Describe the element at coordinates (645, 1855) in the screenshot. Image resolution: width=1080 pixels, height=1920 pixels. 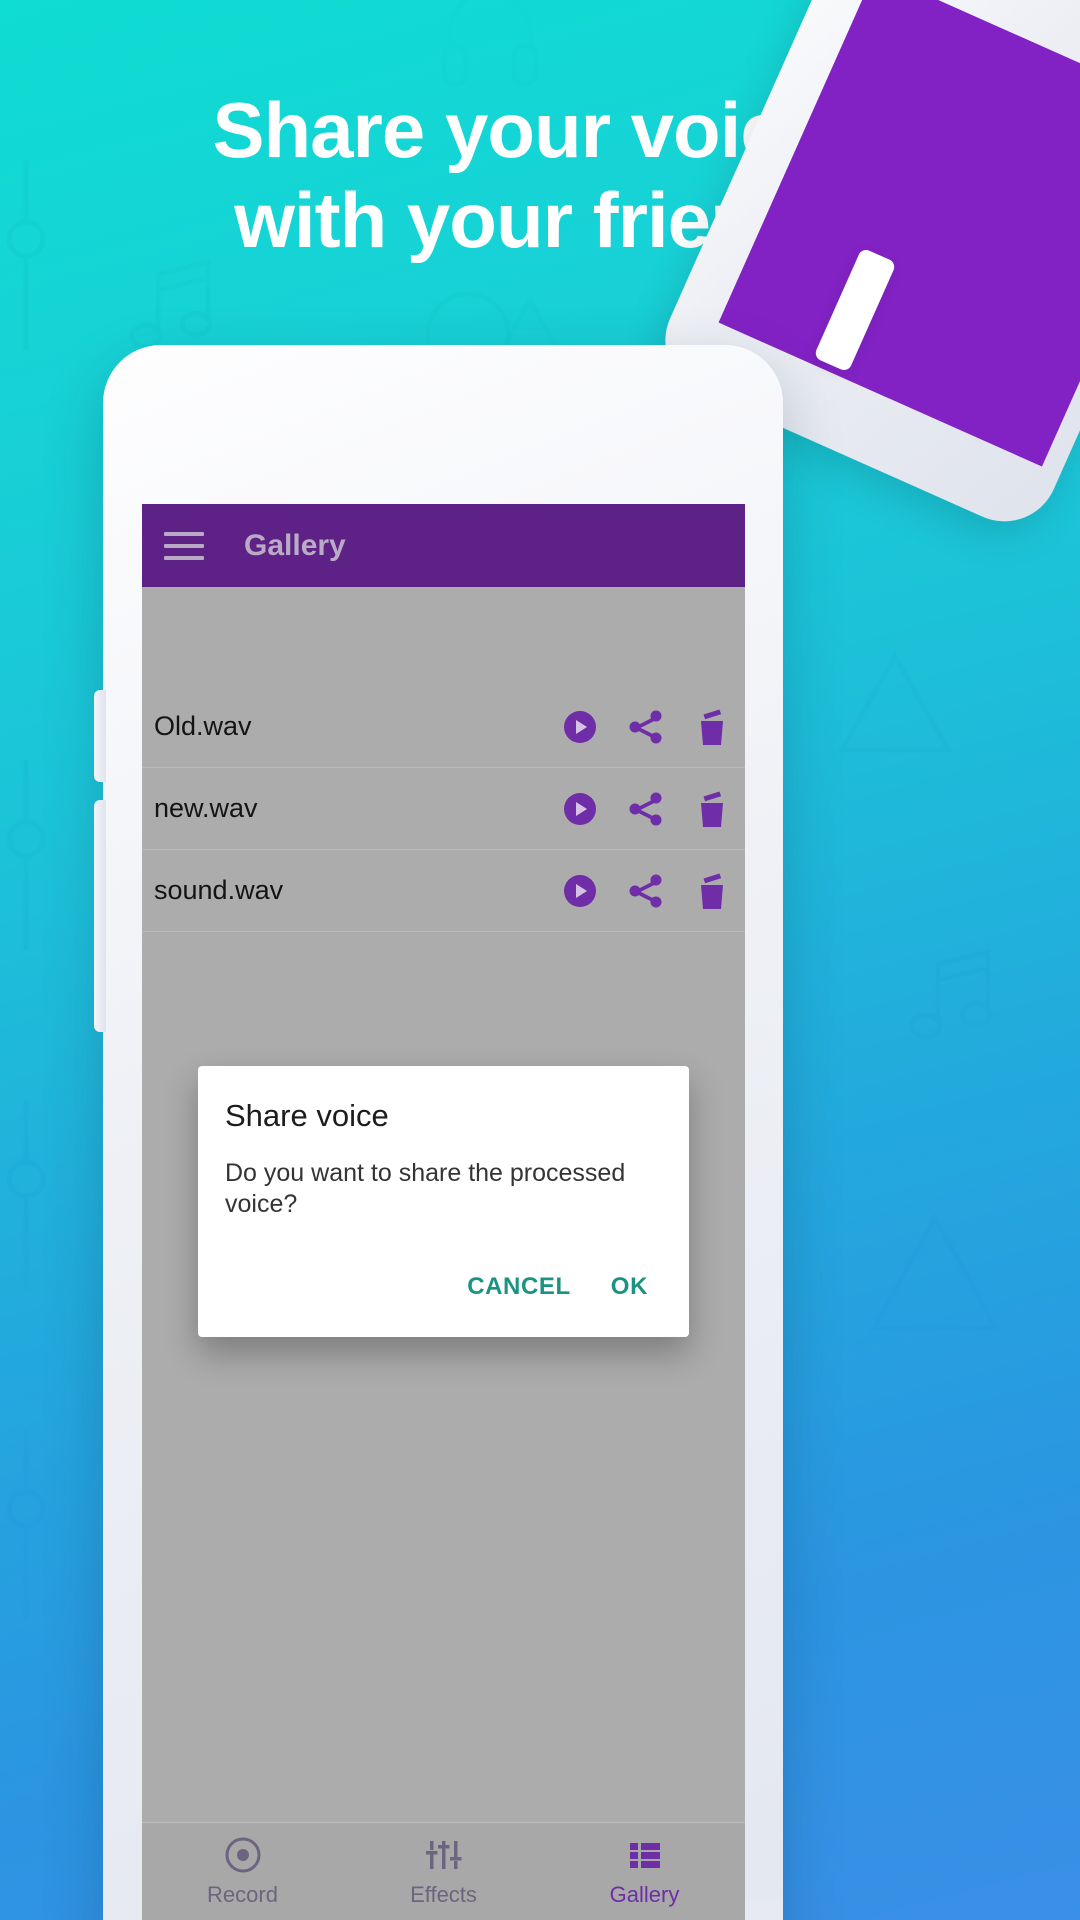
I see `list-grid-icon` at that location.